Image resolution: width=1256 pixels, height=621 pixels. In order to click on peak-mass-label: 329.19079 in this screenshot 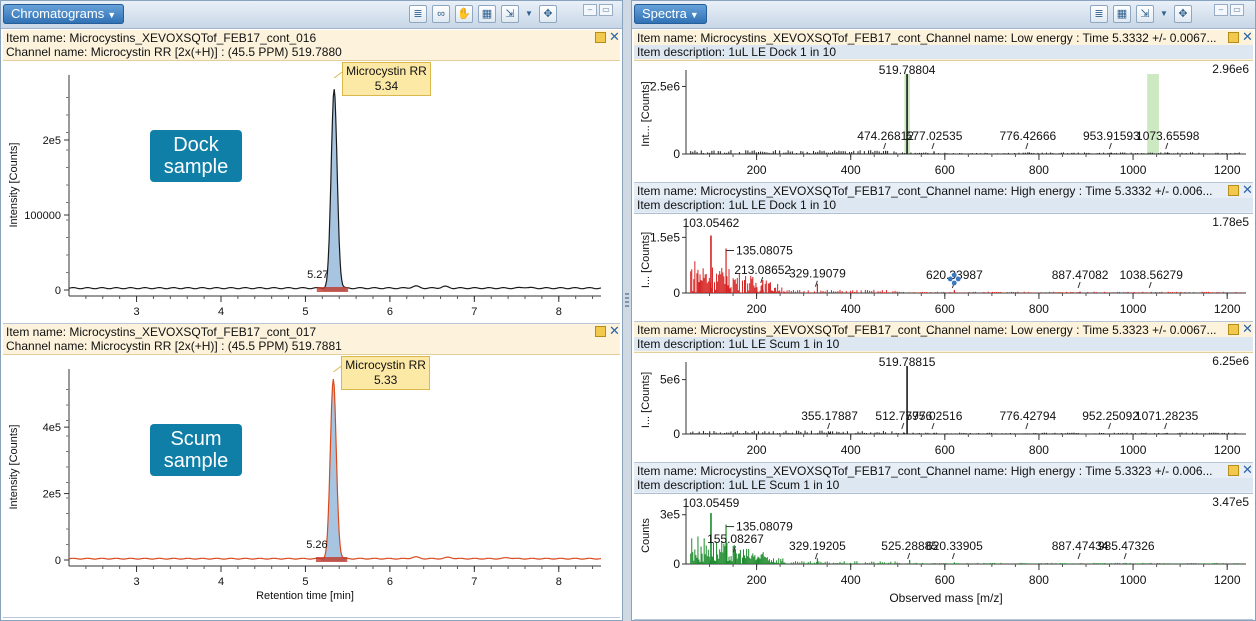, I will do `click(817, 274)`.